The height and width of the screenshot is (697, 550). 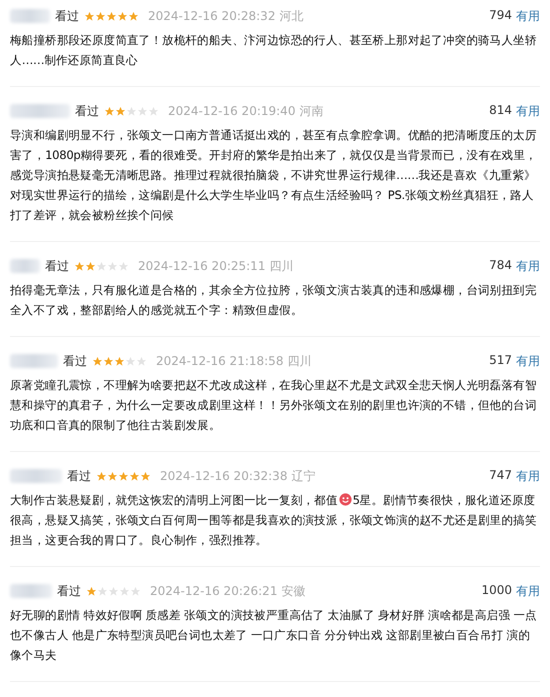 I want to click on review-time: 2024-12-16 20:25:11 四川, so click(x=216, y=266).